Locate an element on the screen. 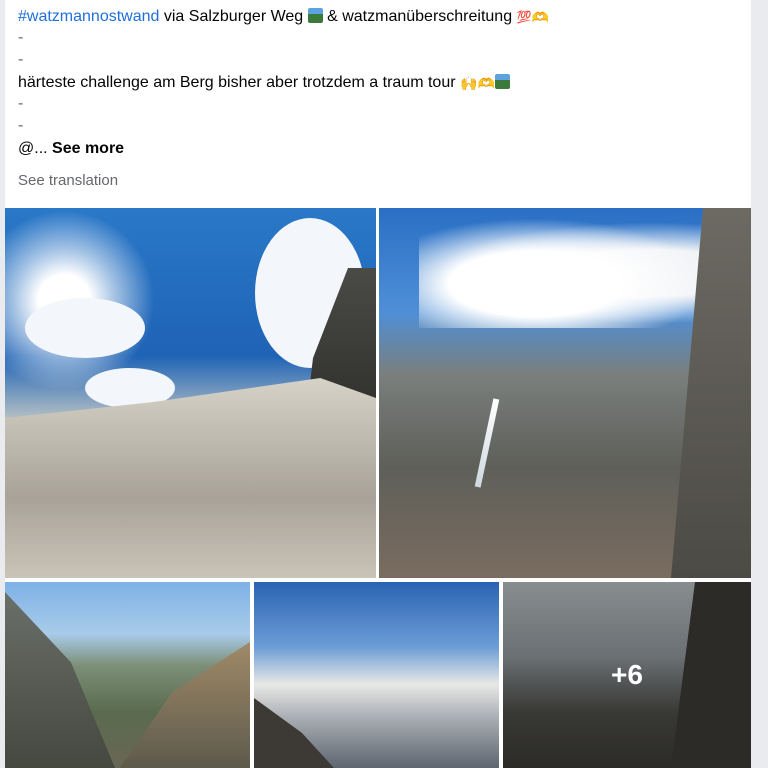 This screenshot has width=768, height=768. hundred-emoji-icon: 💯 is located at coordinates (524, 17).